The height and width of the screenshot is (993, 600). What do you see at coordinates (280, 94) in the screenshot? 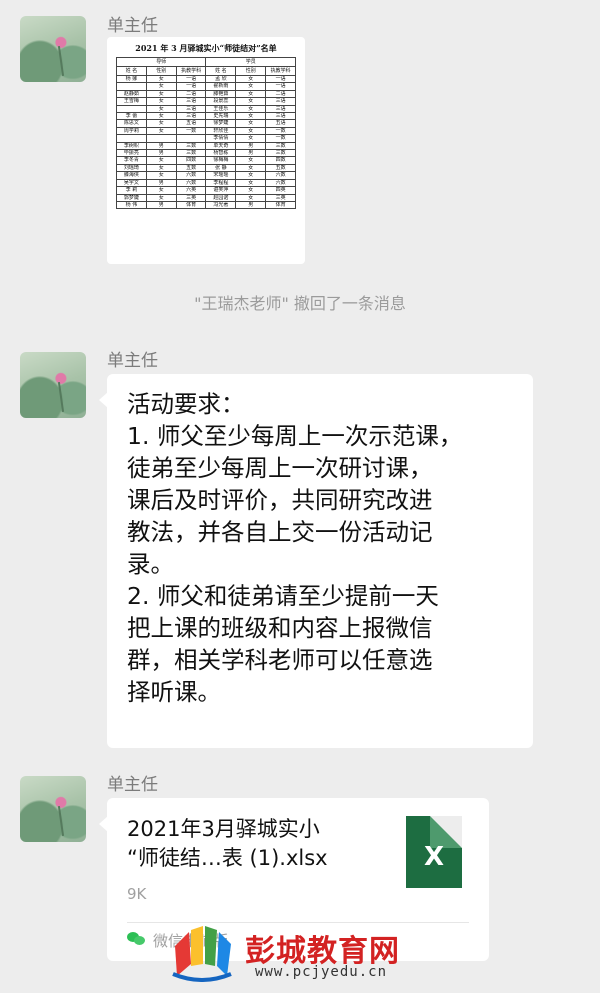
I see `table-cell: 二语` at bounding box center [280, 94].